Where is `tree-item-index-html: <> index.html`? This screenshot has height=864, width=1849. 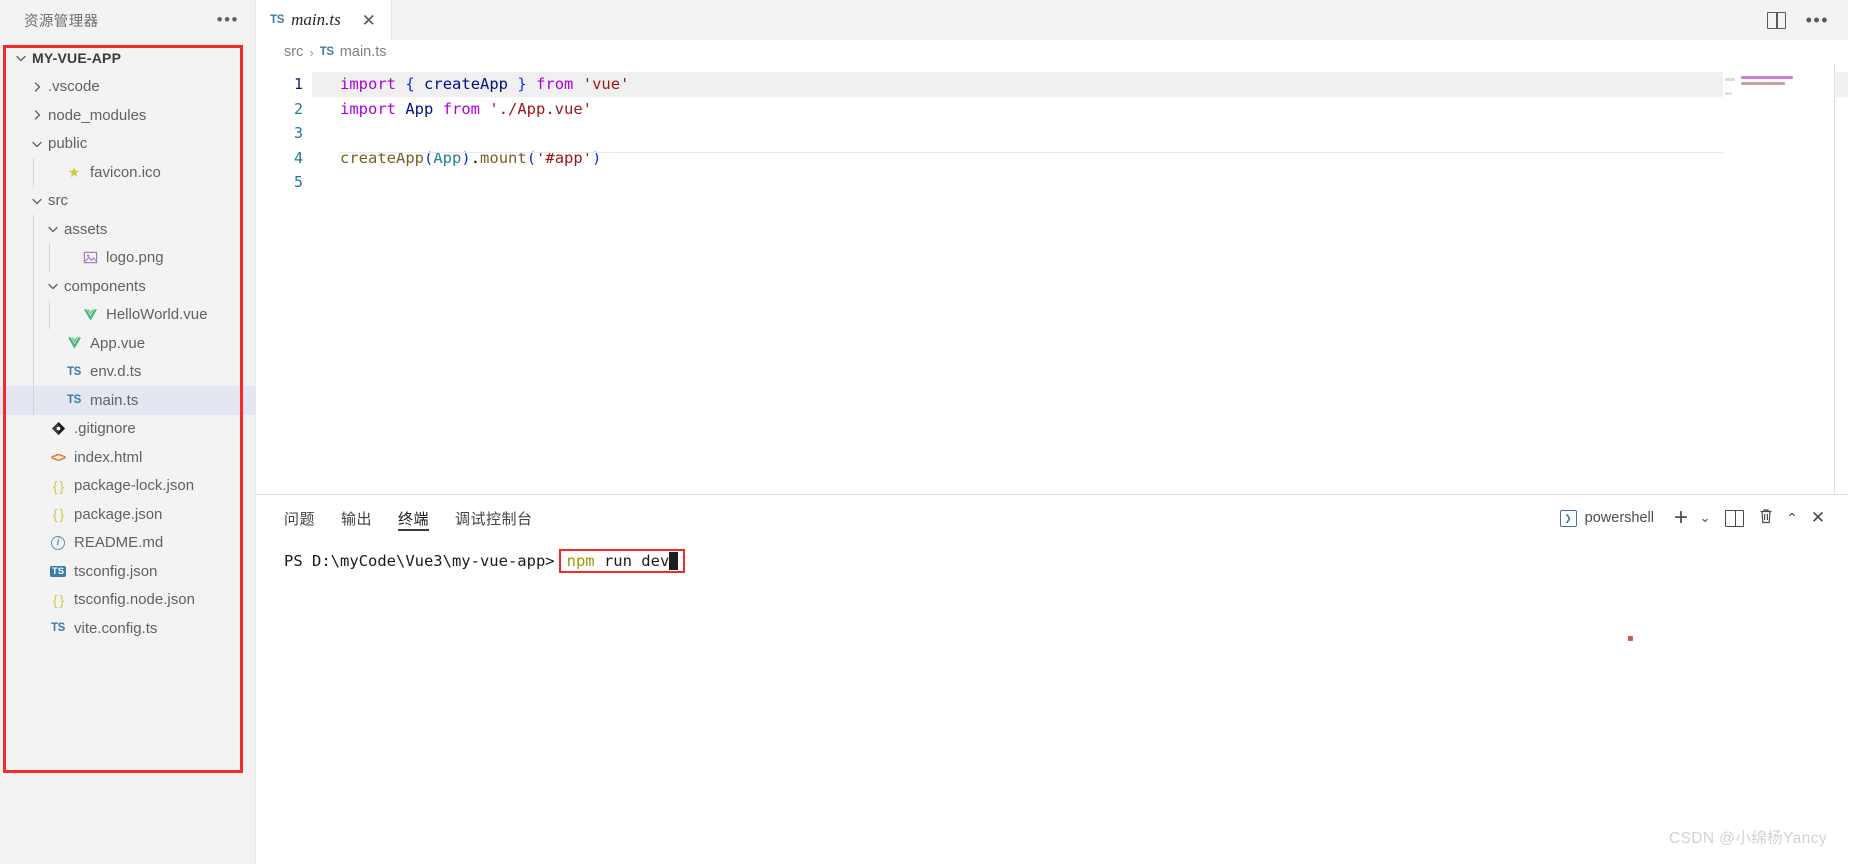
tree-item-index-html: <> index.html is located at coordinates (127, 457).